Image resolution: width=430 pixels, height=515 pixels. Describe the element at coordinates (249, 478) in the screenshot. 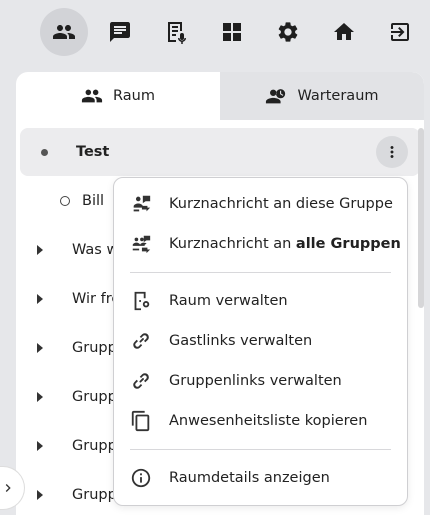

I see `menu-item-label: Raumdetails anzeigen` at that location.